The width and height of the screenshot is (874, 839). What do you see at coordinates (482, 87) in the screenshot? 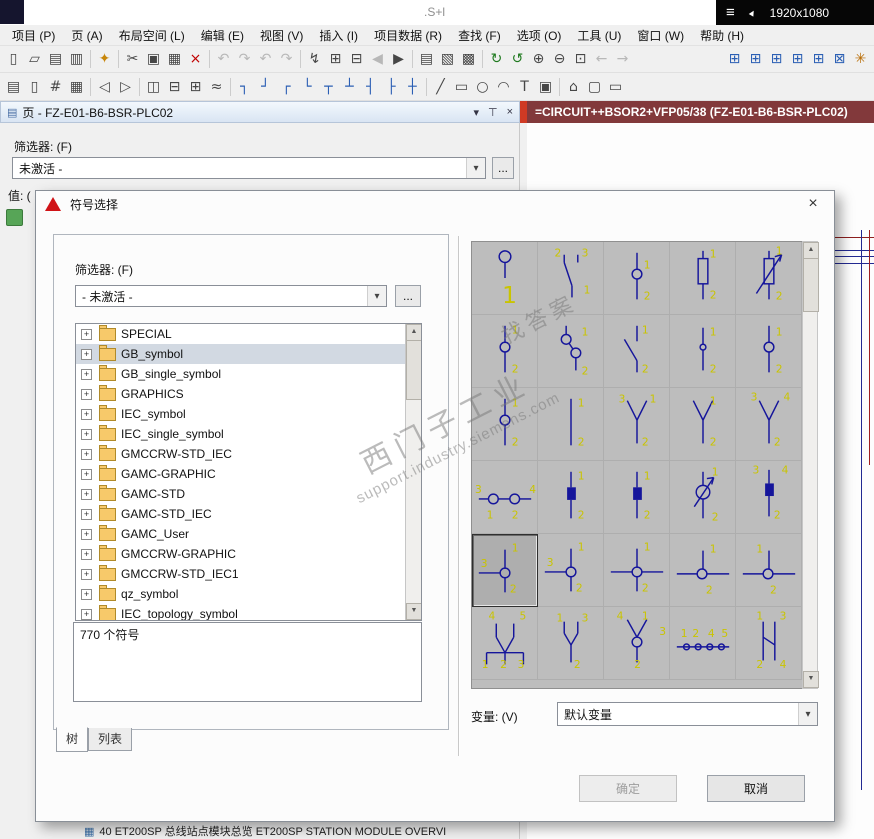
I see `circle-tool-icon: ○` at bounding box center [482, 87].